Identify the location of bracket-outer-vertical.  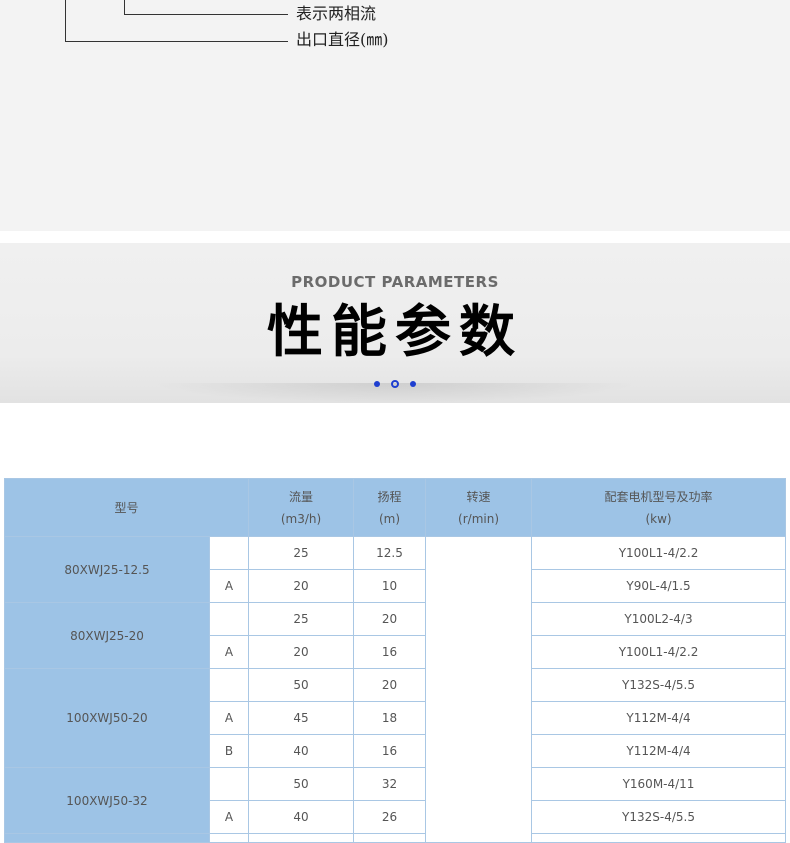
(65, 20).